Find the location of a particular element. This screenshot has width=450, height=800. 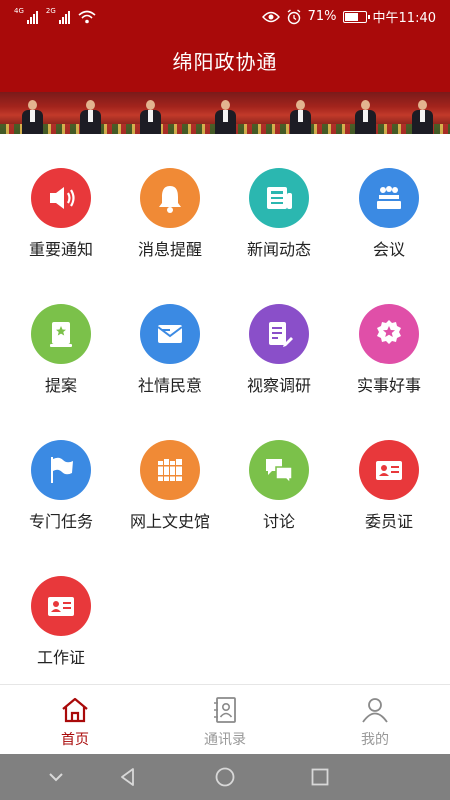

profile-icon is located at coordinates (375, 710).